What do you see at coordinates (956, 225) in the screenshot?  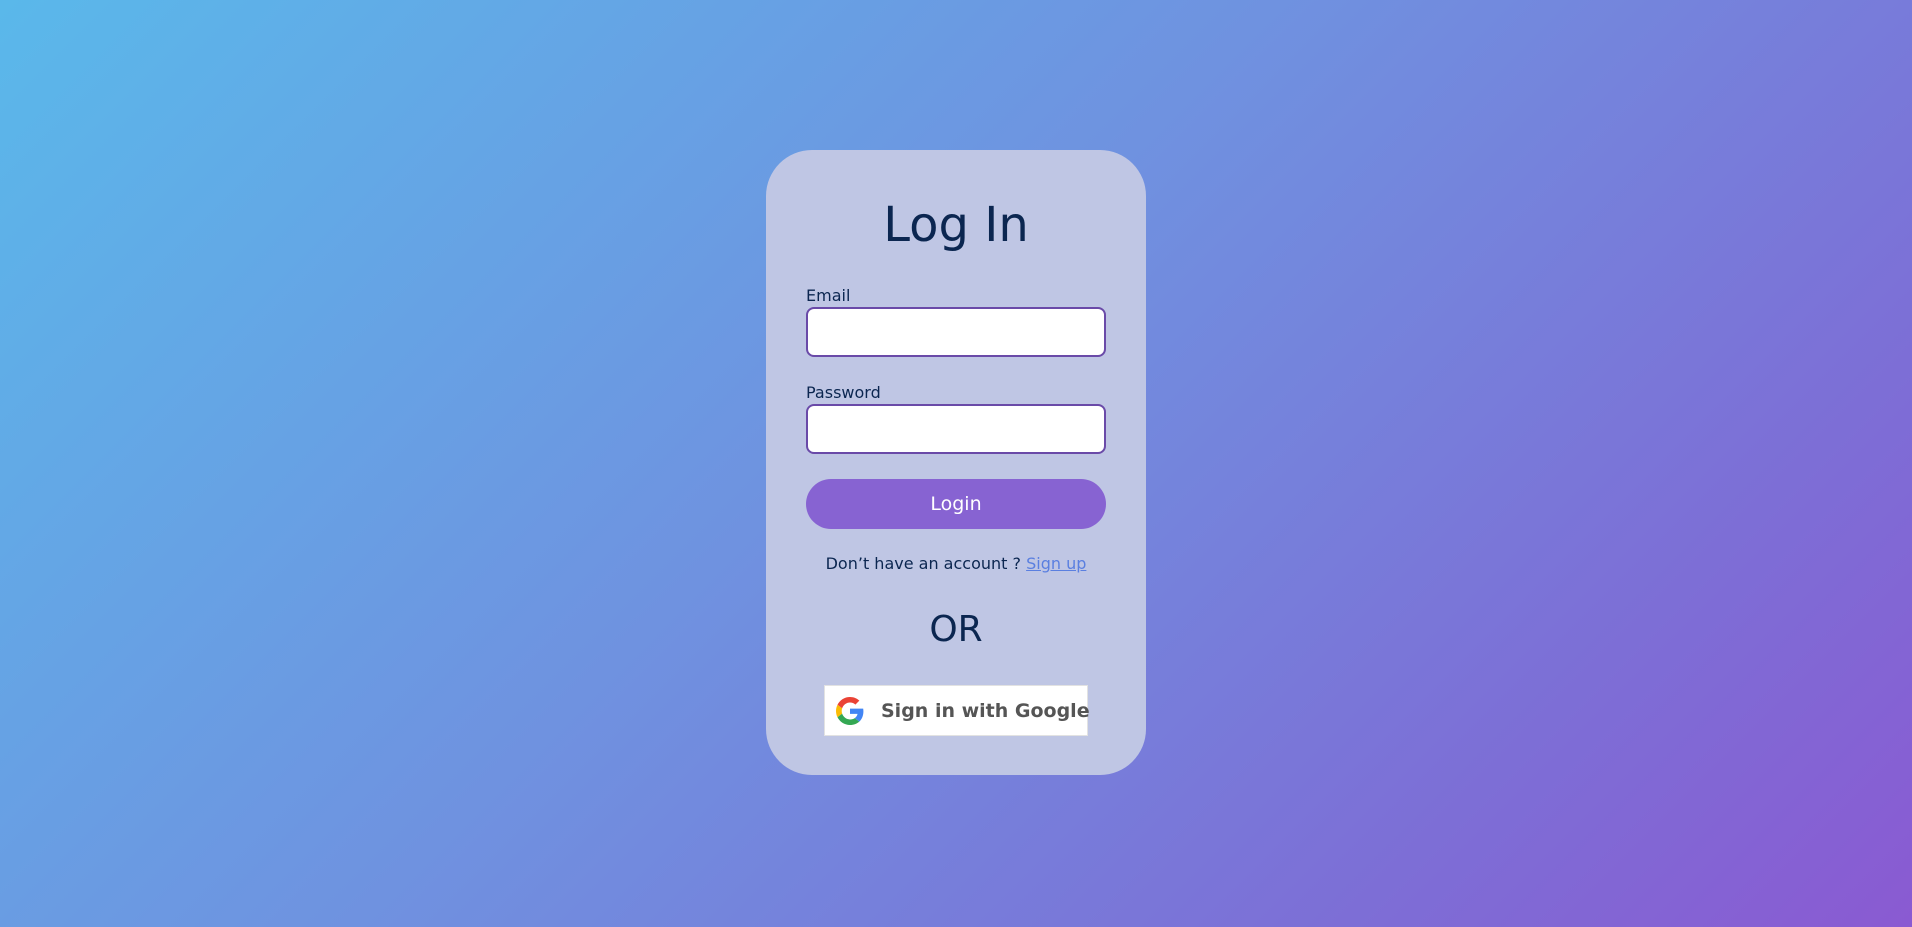 I see `page-title: Log In` at bounding box center [956, 225].